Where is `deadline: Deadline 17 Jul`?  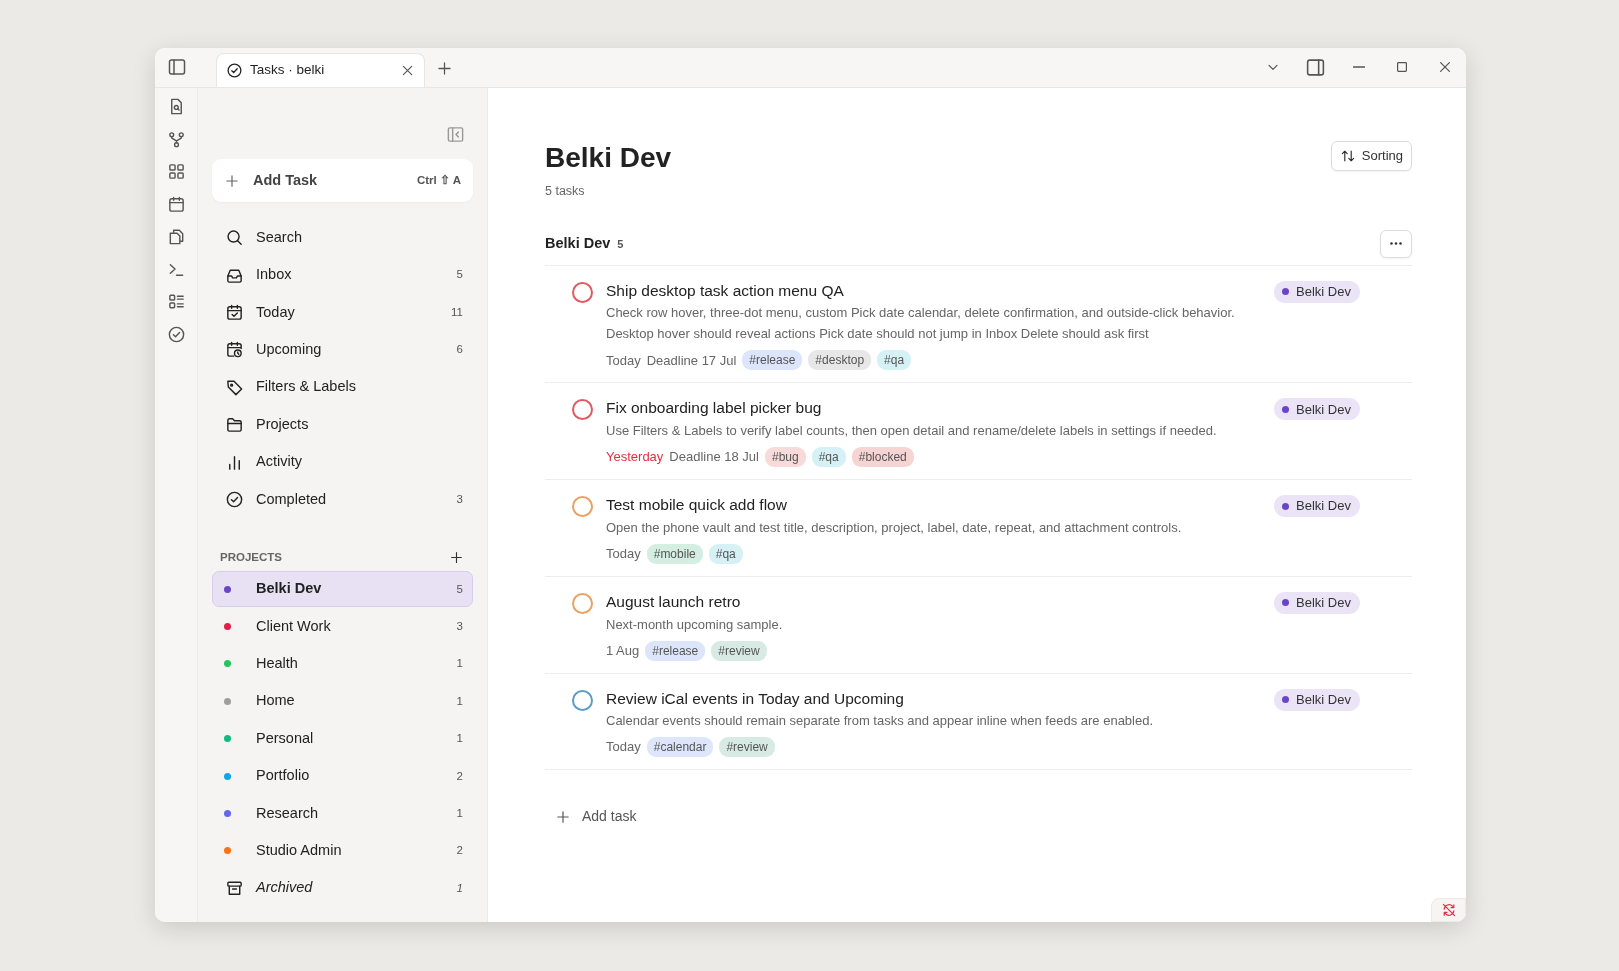
deadline: Deadline 17 Jul is located at coordinates (691, 360).